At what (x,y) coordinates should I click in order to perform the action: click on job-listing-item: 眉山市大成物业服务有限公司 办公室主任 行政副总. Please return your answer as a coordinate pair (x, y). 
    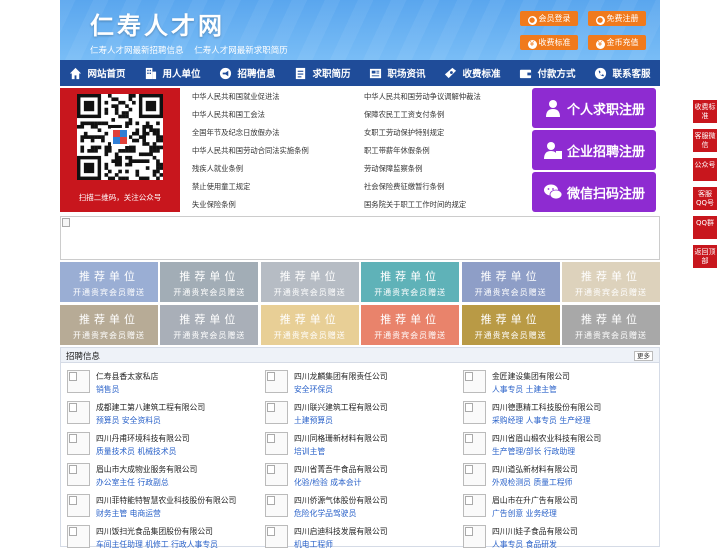
    Looking at the image, I should click on (162, 477).